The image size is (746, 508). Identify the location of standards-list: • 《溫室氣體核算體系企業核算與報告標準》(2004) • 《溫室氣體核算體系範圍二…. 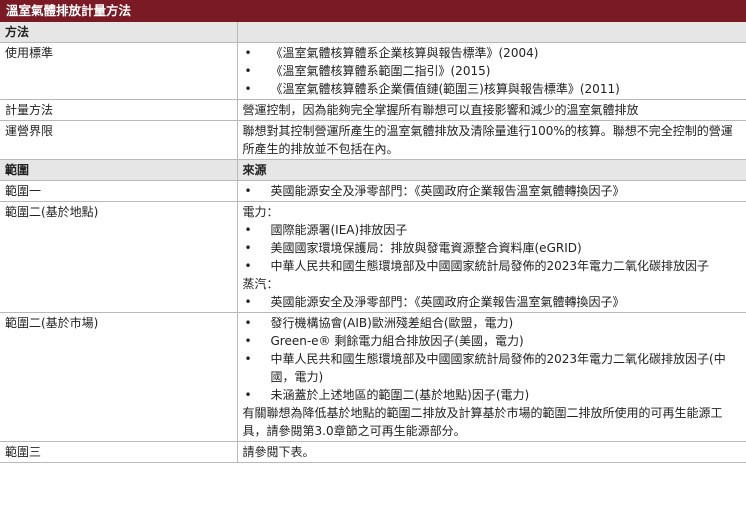
(492, 71).